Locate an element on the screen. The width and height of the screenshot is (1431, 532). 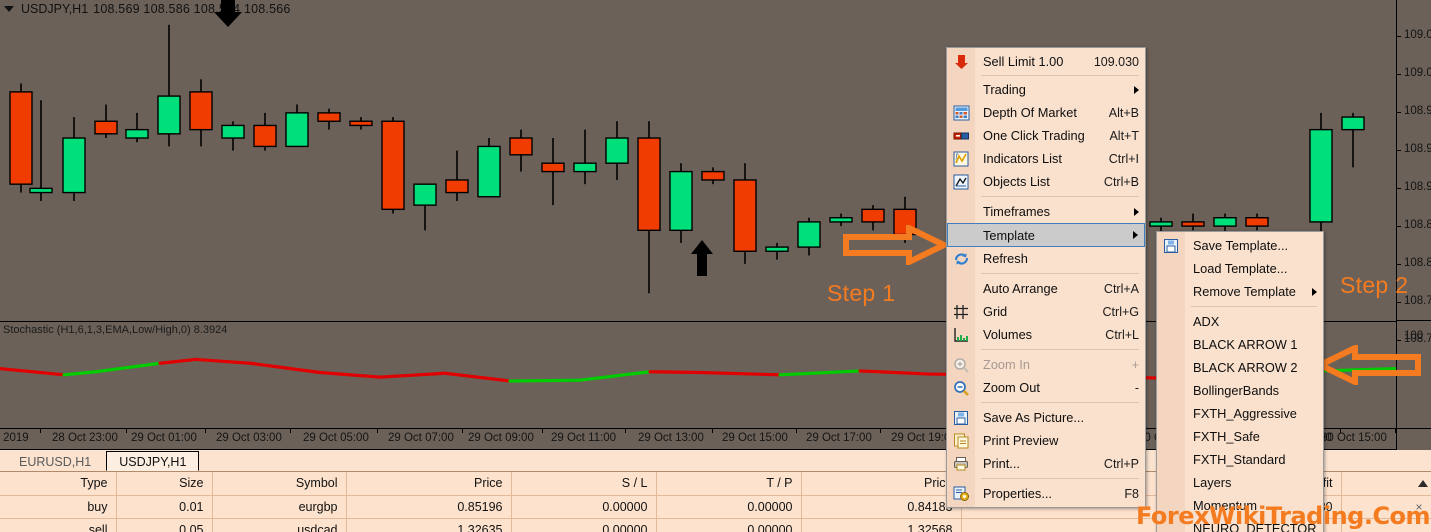
menu-item-depth-of-market: Depth Of Market Alt+B is located at coordinates (1046, 112).